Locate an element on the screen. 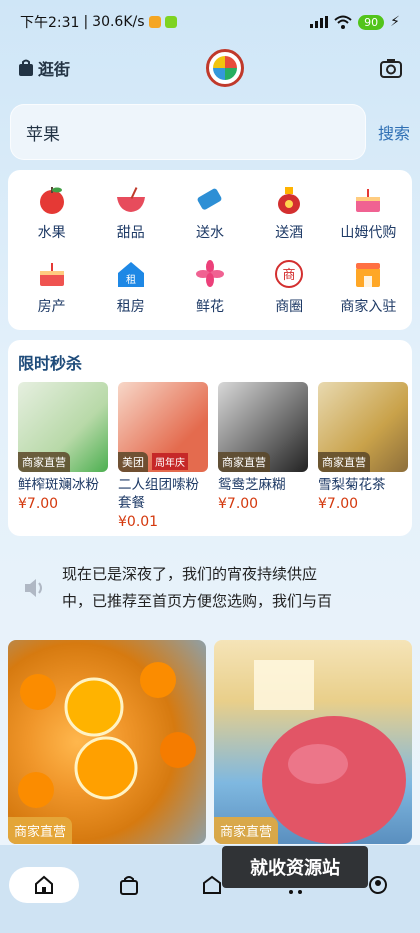 The height and width of the screenshot is (933, 420). category-sams: 山姆代购 is located at coordinates (368, 213).